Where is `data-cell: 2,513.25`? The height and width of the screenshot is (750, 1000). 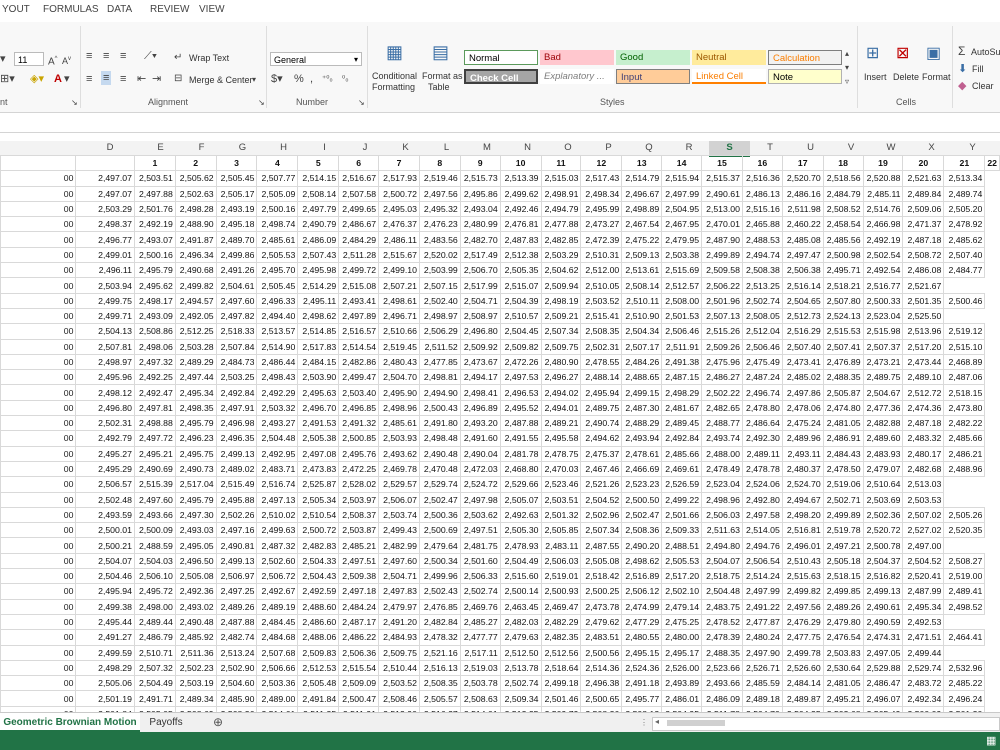 data-cell: 2,513.25 is located at coordinates (762, 285).